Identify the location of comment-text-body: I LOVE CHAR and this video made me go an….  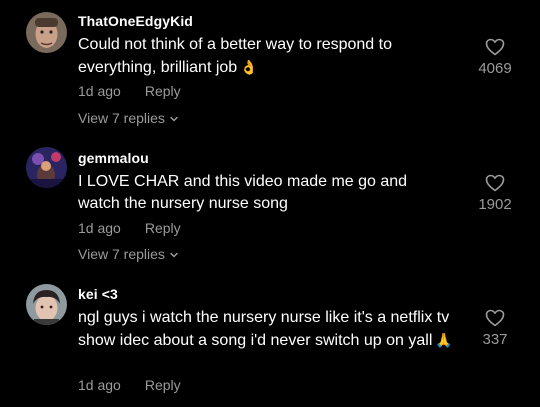
(243, 192).